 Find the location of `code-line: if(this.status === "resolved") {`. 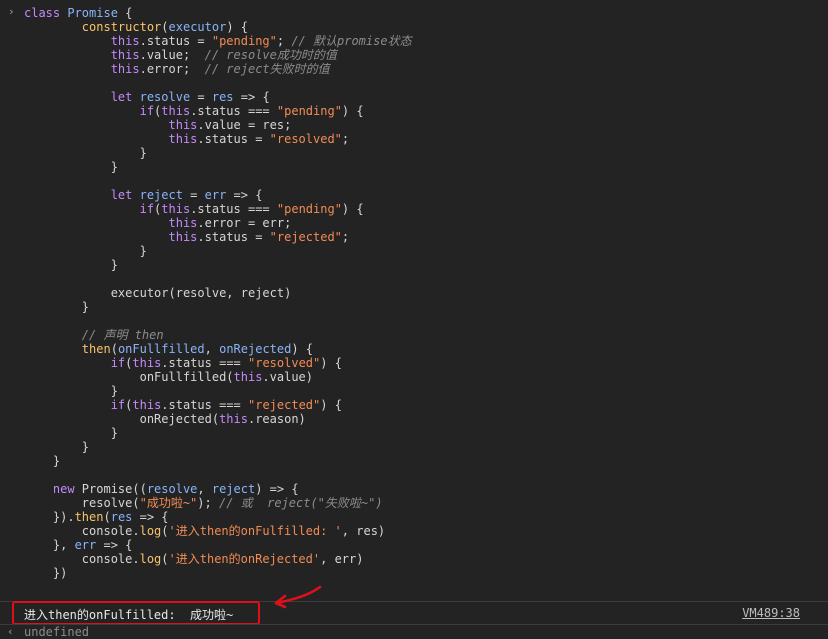

code-line: if(this.status === "resolved") { is located at coordinates (183, 363).